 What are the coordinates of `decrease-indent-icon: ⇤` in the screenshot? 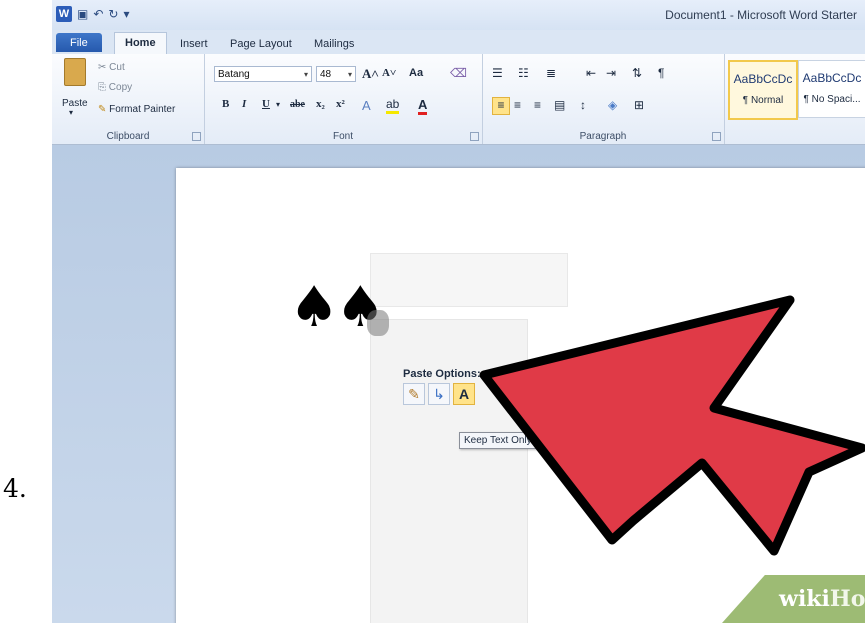 It's located at (591, 73).